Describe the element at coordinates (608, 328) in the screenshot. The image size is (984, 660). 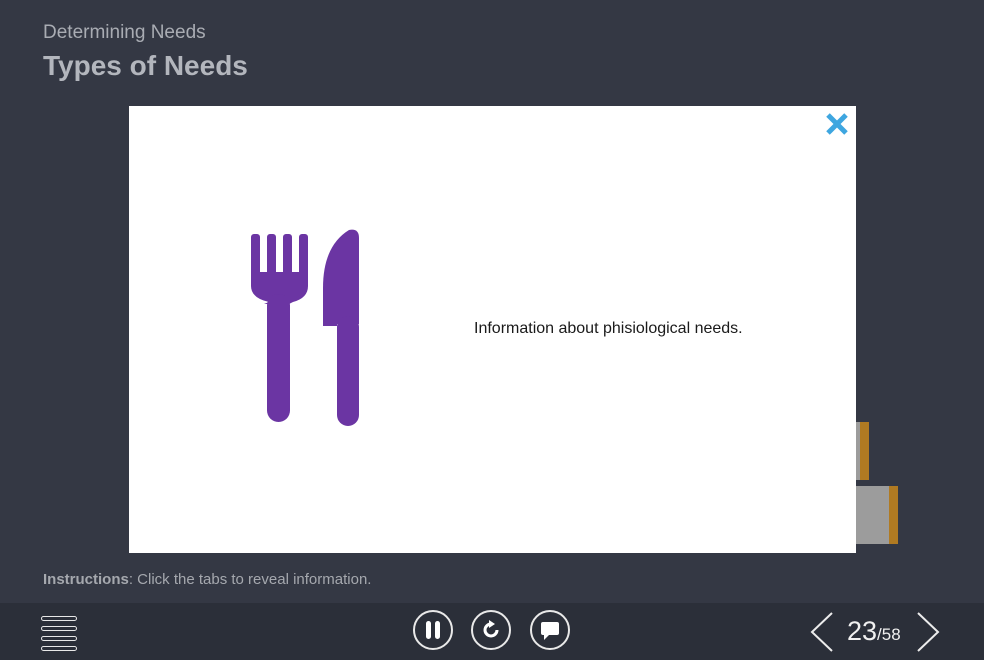
I see `modal-info-text: Information about phisiological needs.` at that location.